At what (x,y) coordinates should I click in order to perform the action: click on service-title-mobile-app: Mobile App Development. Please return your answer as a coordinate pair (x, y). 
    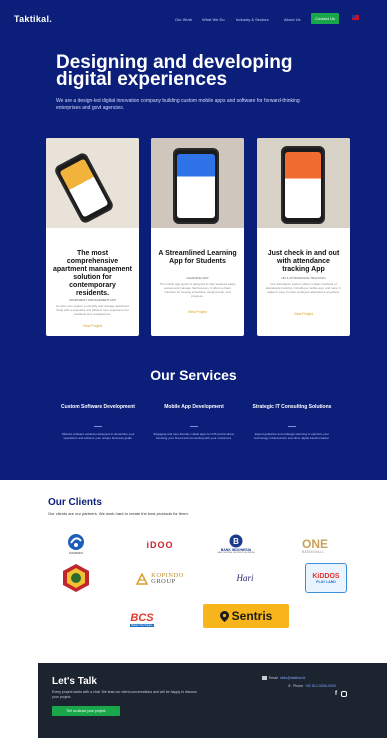
    Looking at the image, I should click on (194, 407).